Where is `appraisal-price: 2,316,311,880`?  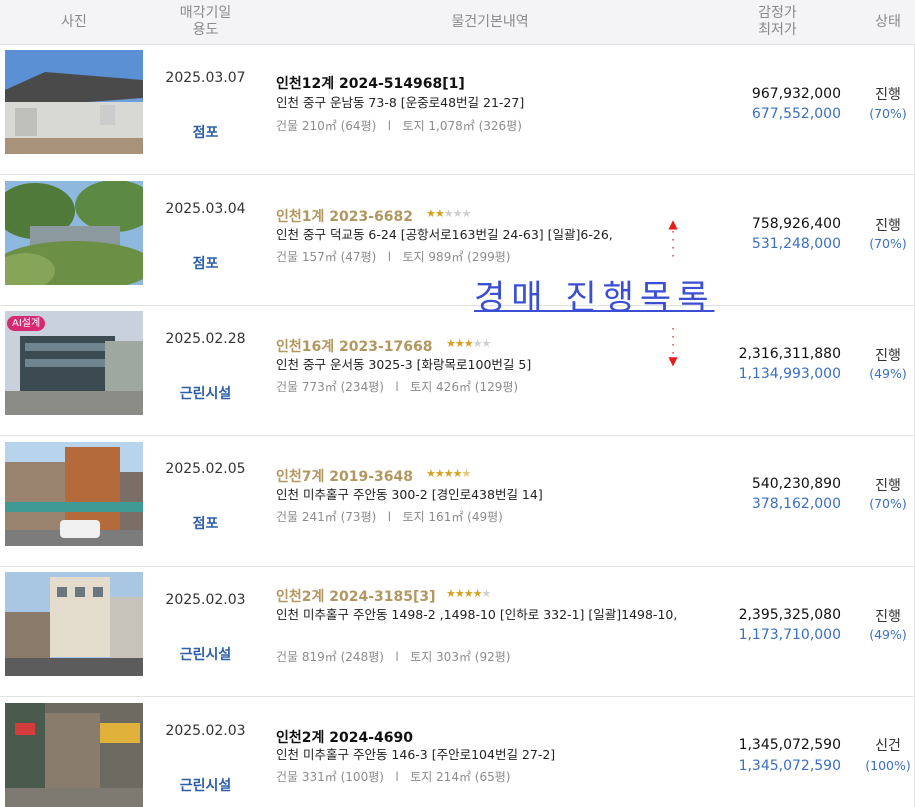
appraisal-price: 2,316,311,880 is located at coordinates (789, 354).